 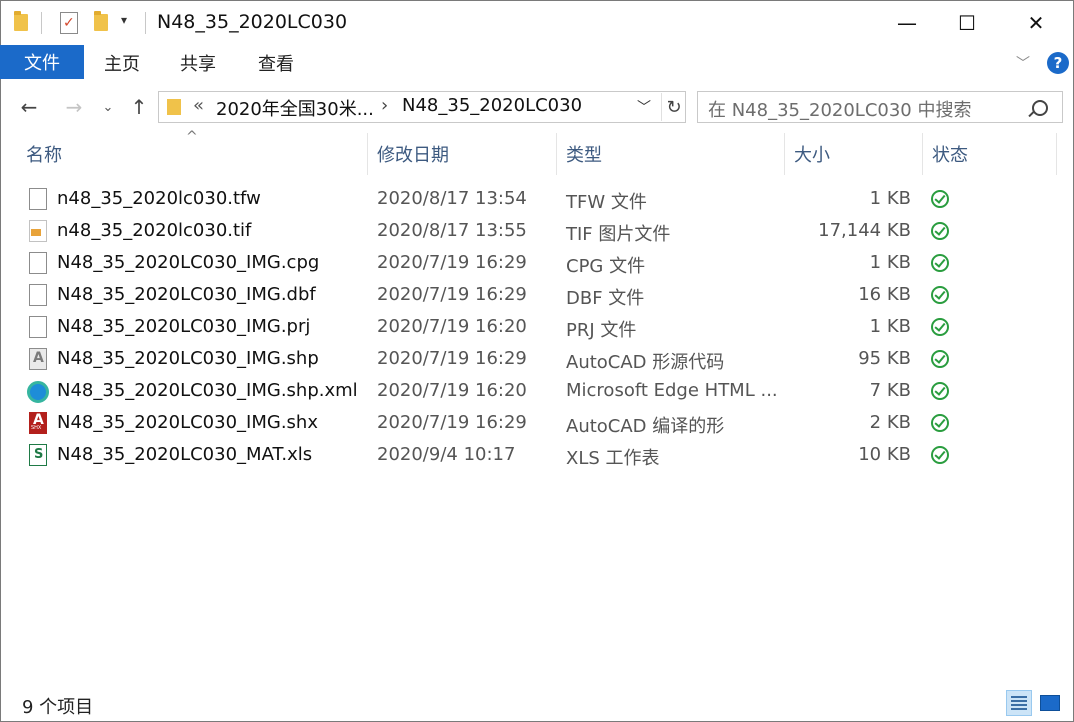 I want to click on file-name: N48_35_2020LC030_IMG.shx, so click(x=187, y=422).